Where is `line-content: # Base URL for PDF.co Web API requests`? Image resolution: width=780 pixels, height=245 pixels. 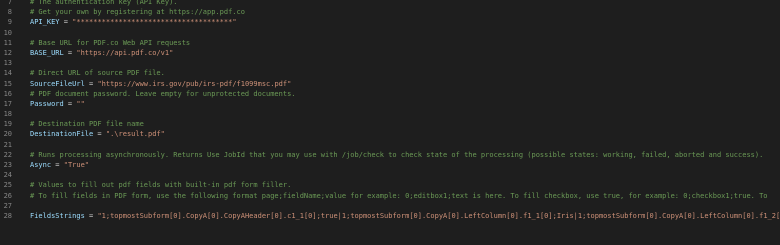
line-content: # Base URL for PDF.co Web API requests is located at coordinates (110, 43).